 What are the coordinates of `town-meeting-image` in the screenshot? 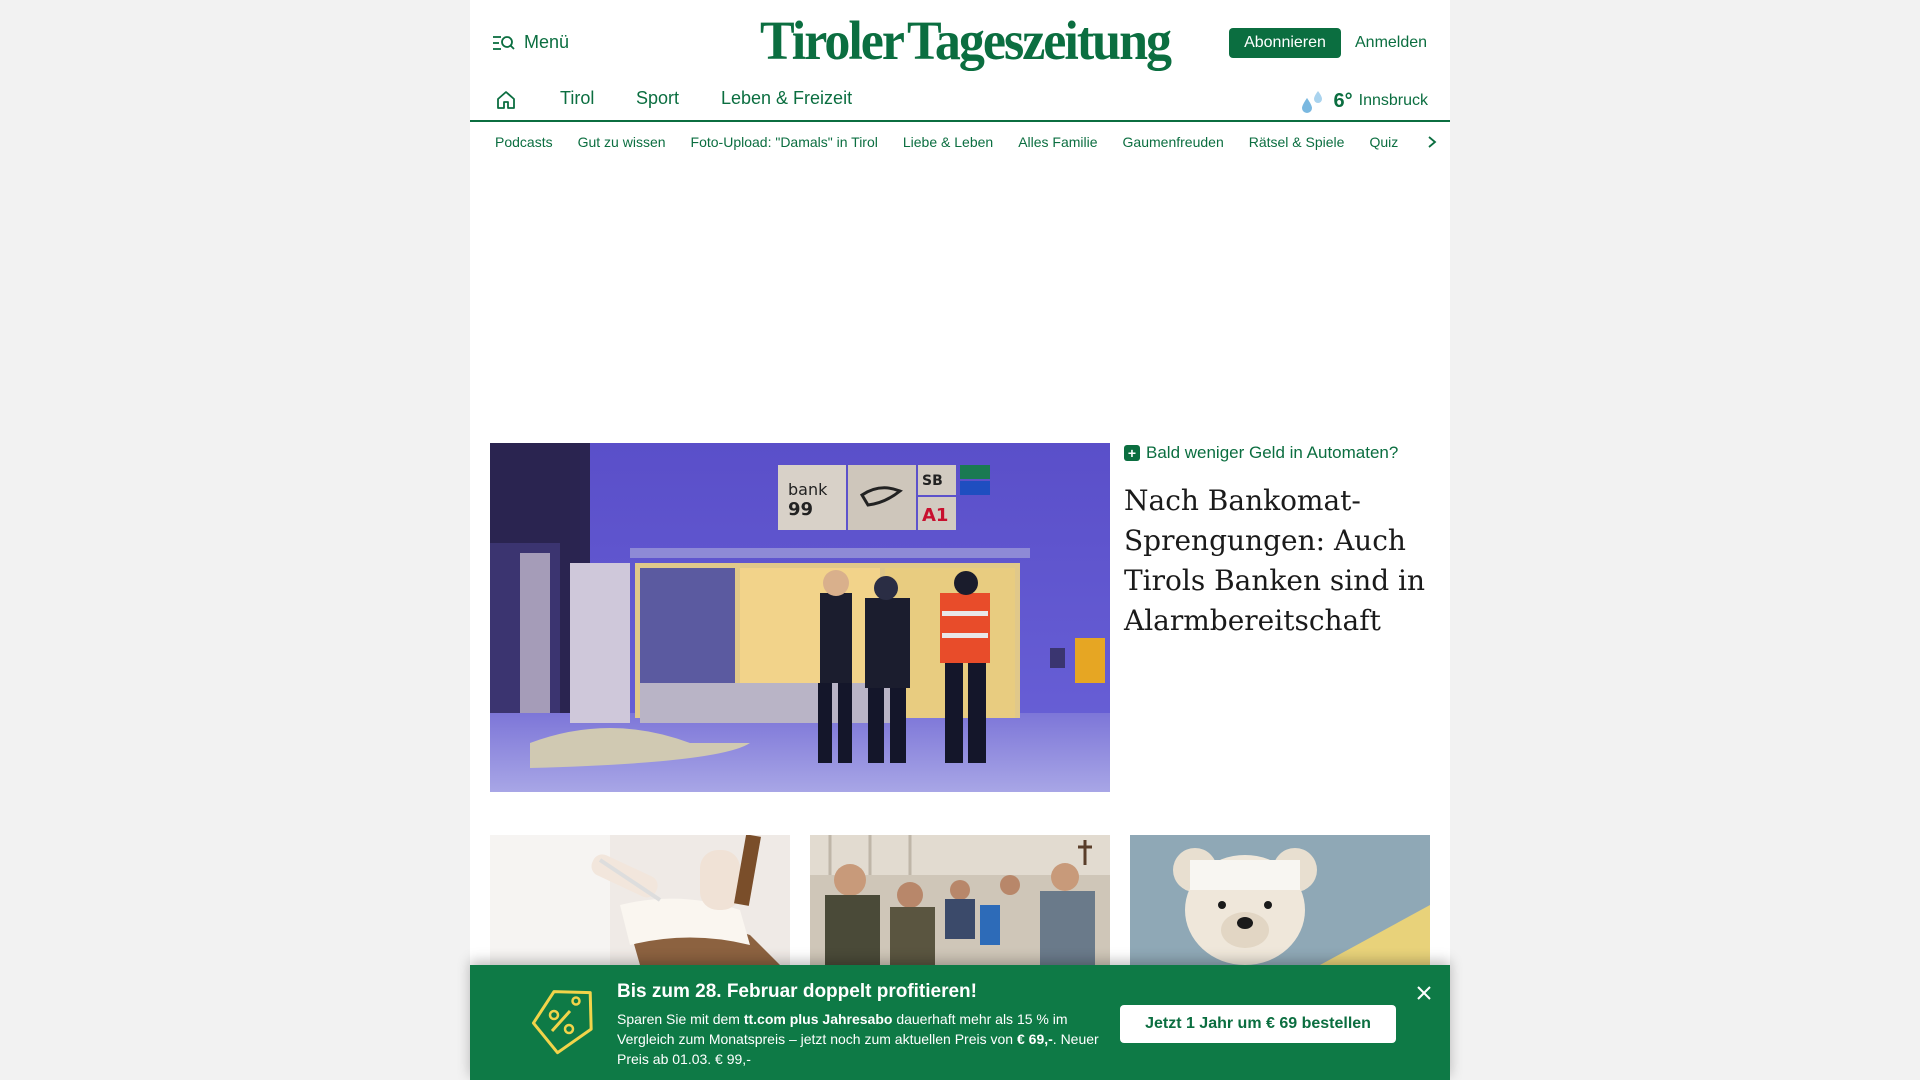 It's located at (960, 900).